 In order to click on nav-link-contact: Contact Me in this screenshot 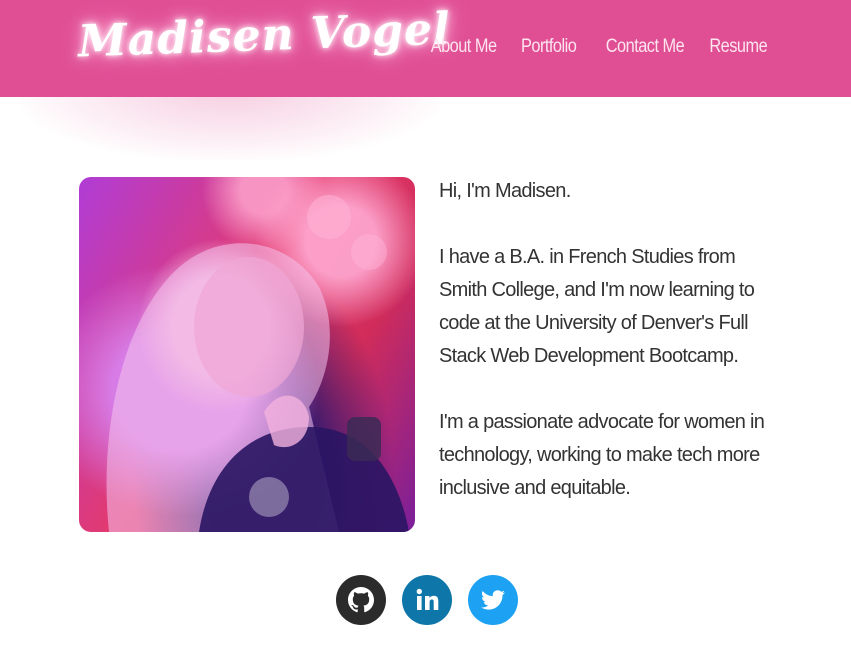, I will do `click(644, 47)`.